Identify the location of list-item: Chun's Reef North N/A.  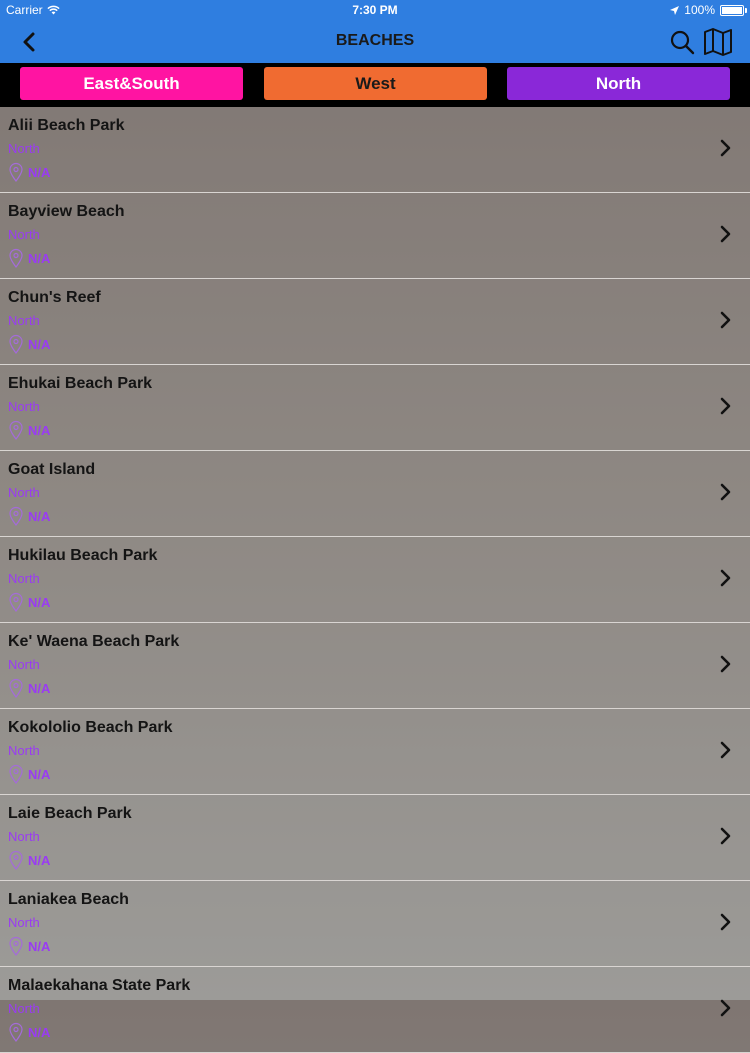
(375, 322).